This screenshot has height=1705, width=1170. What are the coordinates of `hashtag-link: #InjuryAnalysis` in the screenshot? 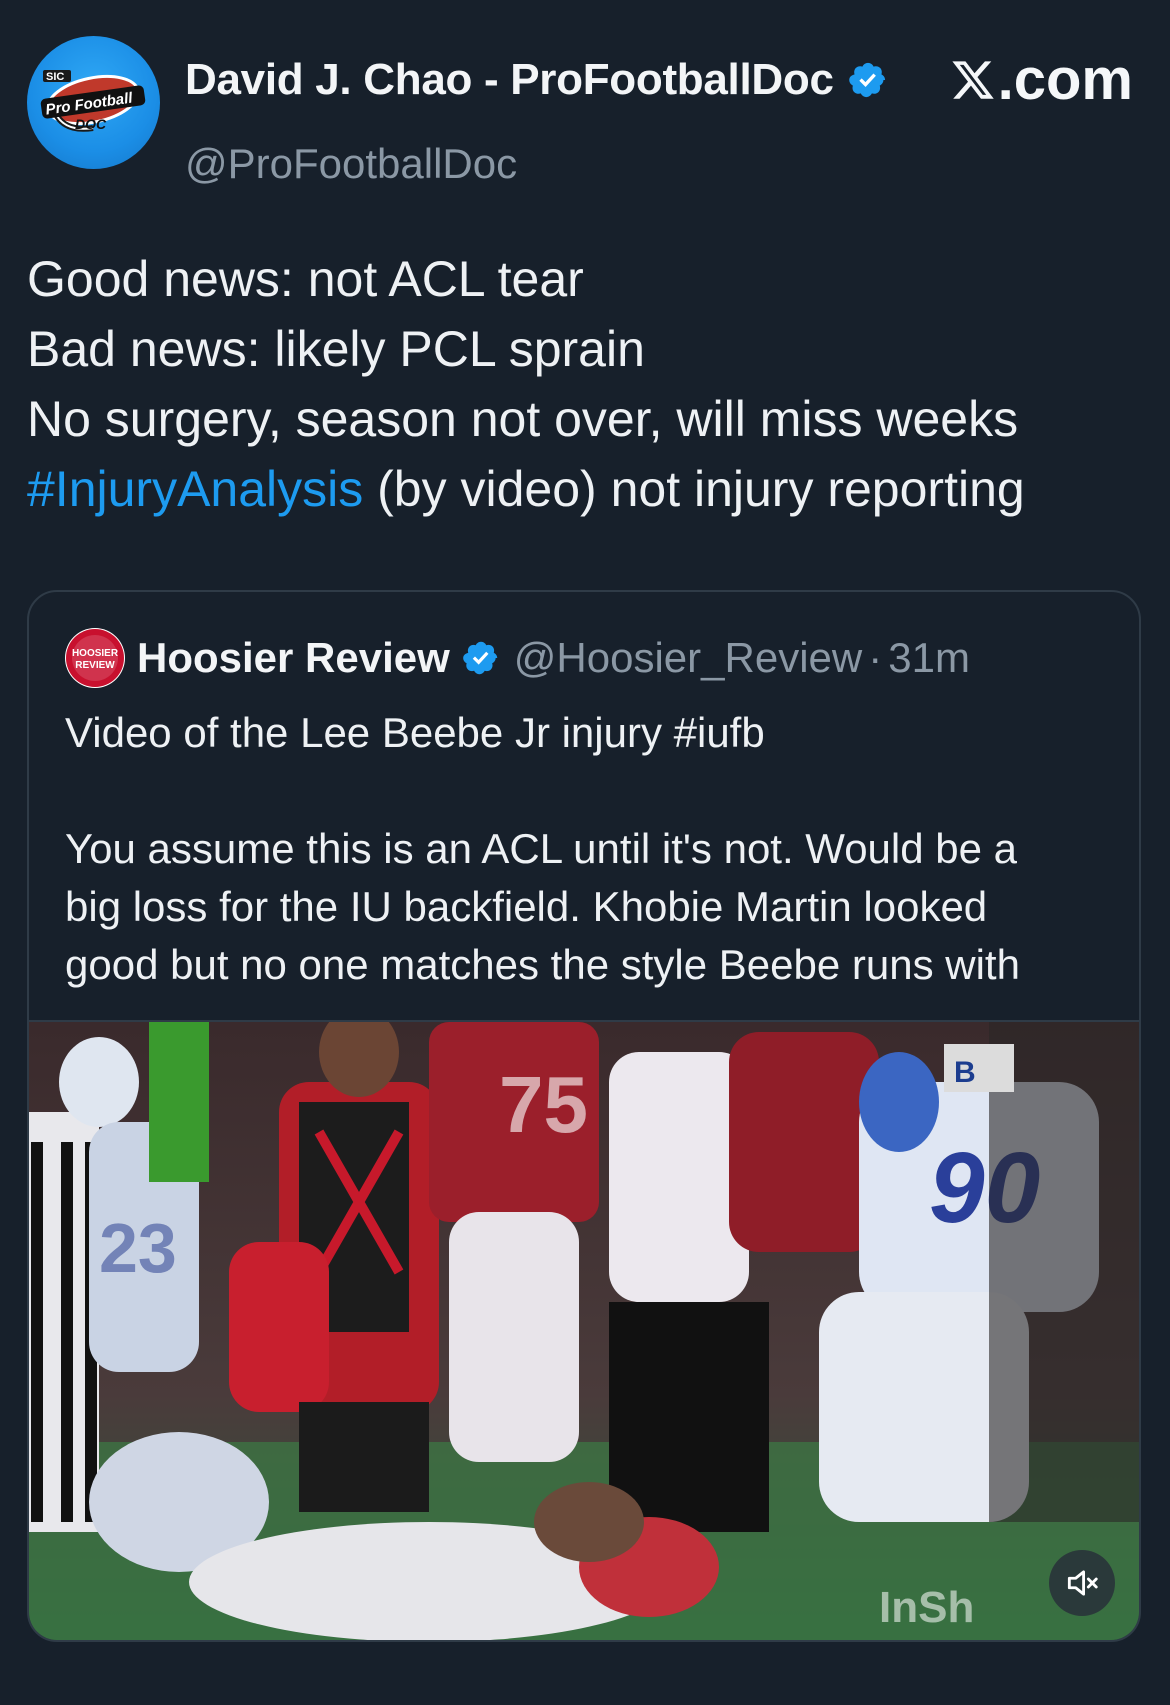 It's located at (195, 489).